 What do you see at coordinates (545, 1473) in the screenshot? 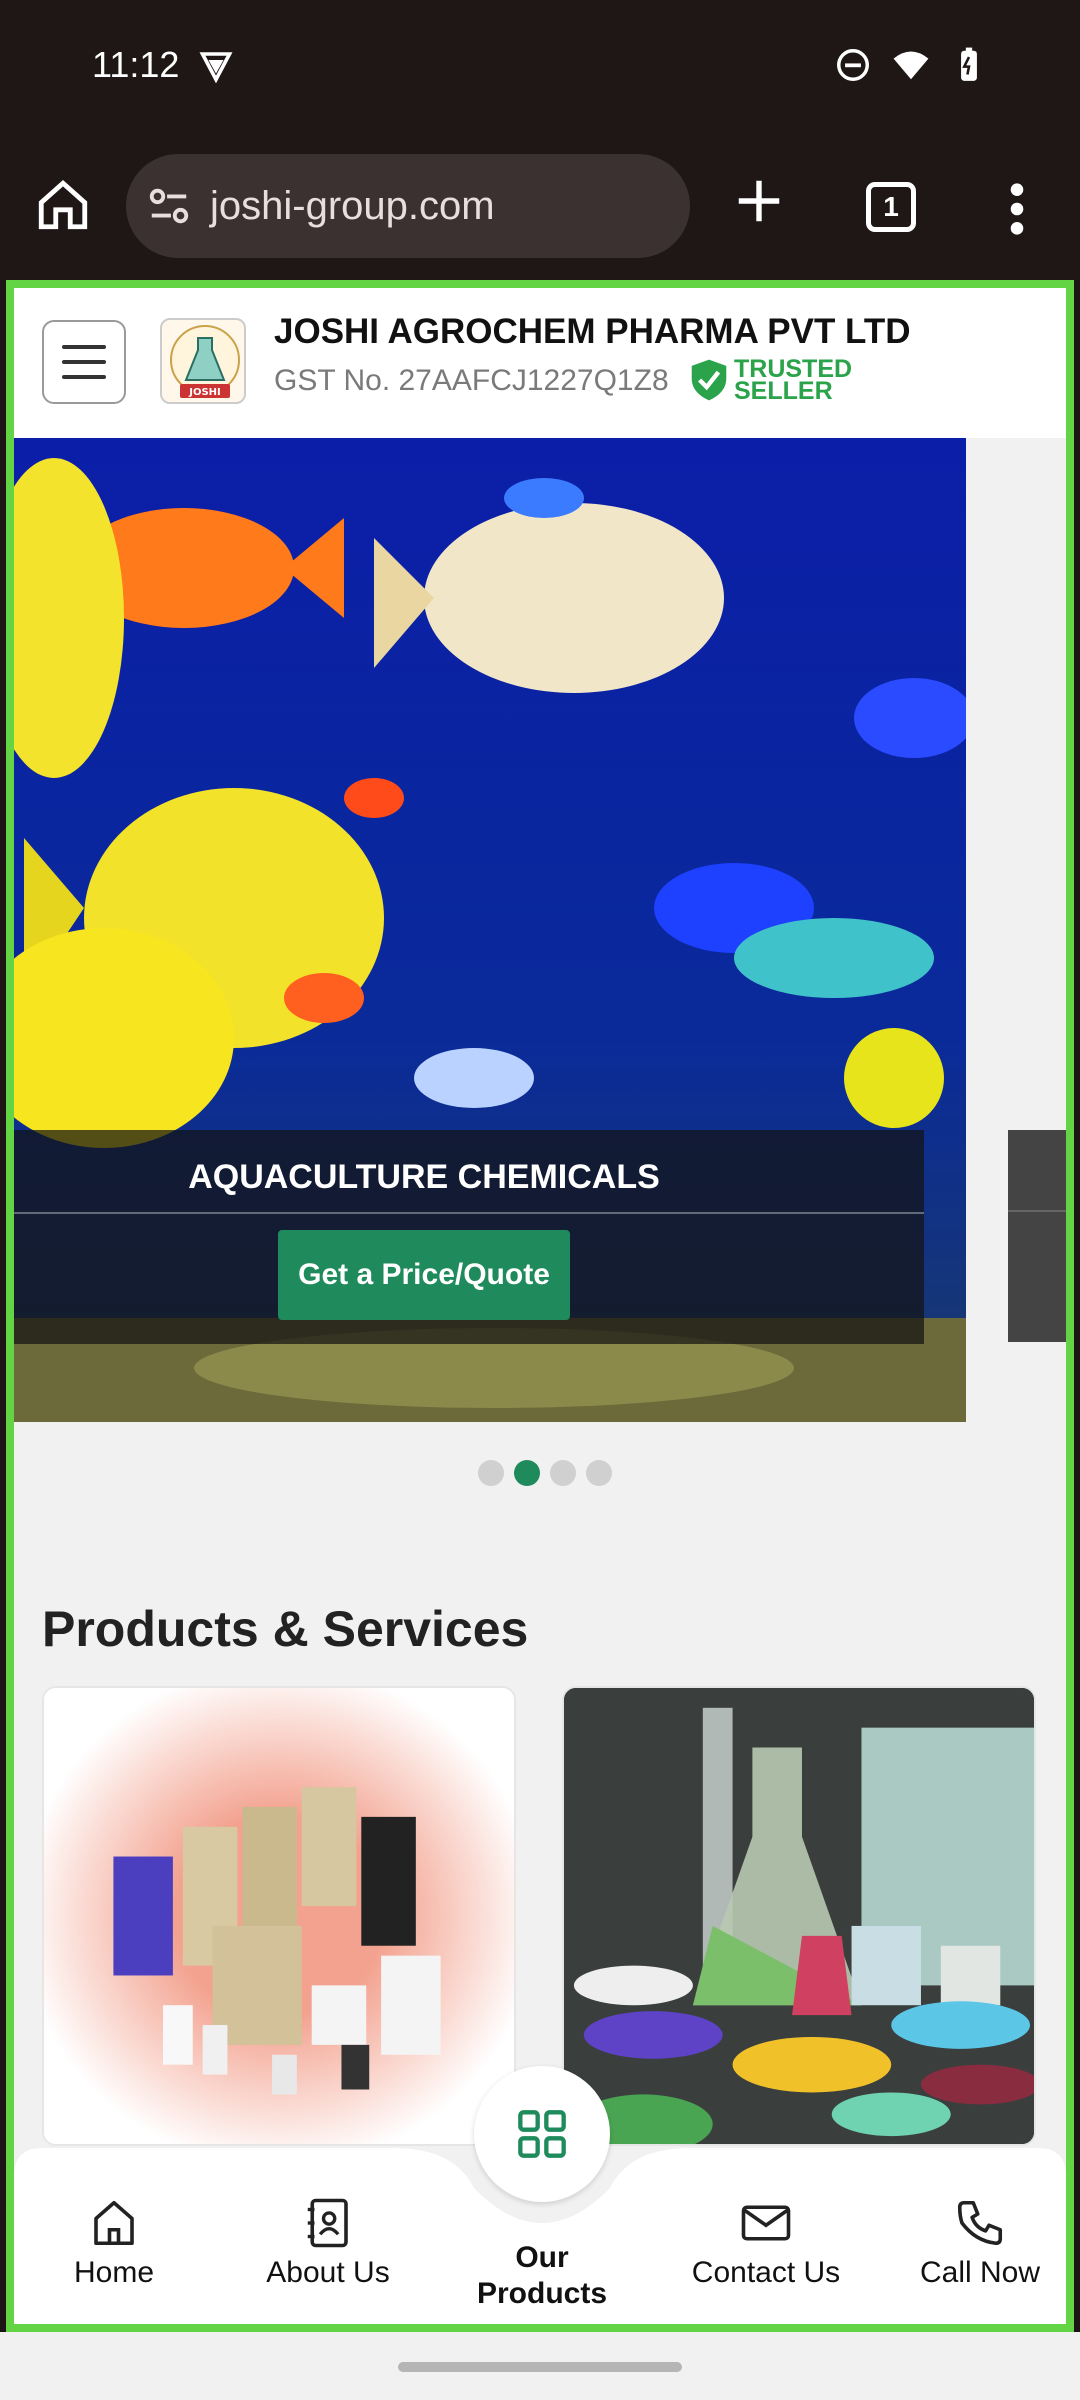
I see `carousel-indicators` at bounding box center [545, 1473].